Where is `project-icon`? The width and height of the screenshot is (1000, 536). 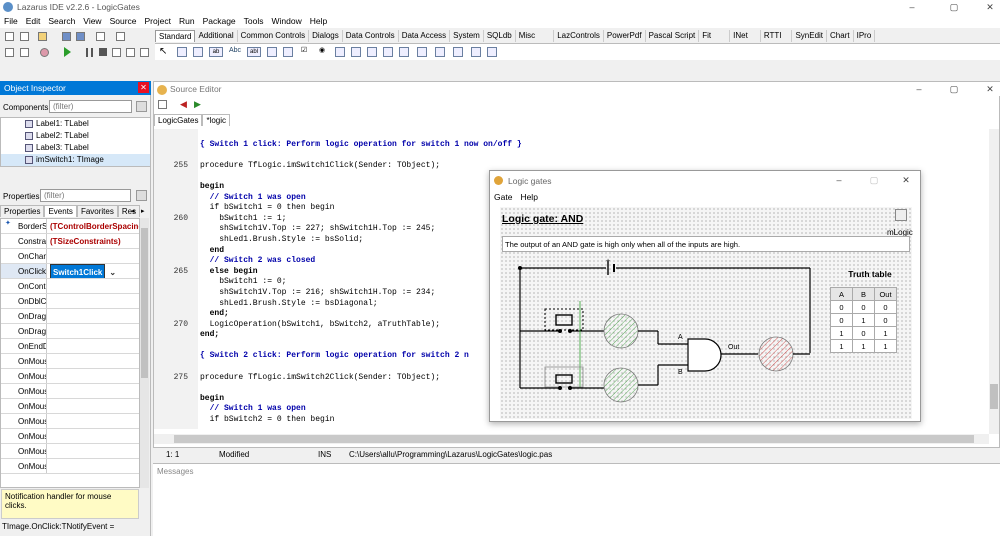 project-icon is located at coordinates (24, 52).